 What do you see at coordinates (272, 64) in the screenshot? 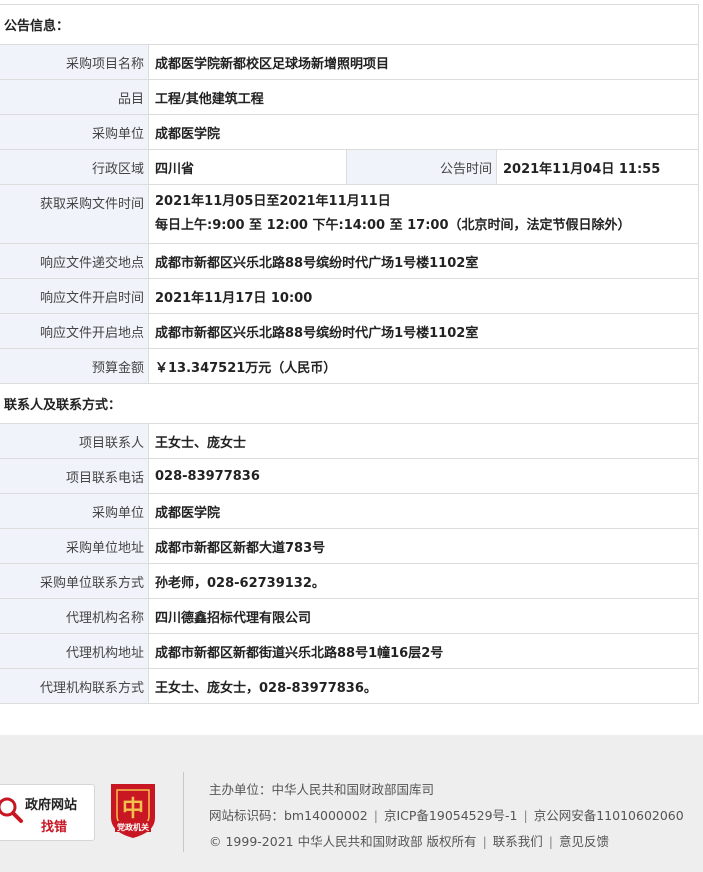
I see `project-name-value: 成都医学院新都校区足球场新增照明项目` at bounding box center [272, 64].